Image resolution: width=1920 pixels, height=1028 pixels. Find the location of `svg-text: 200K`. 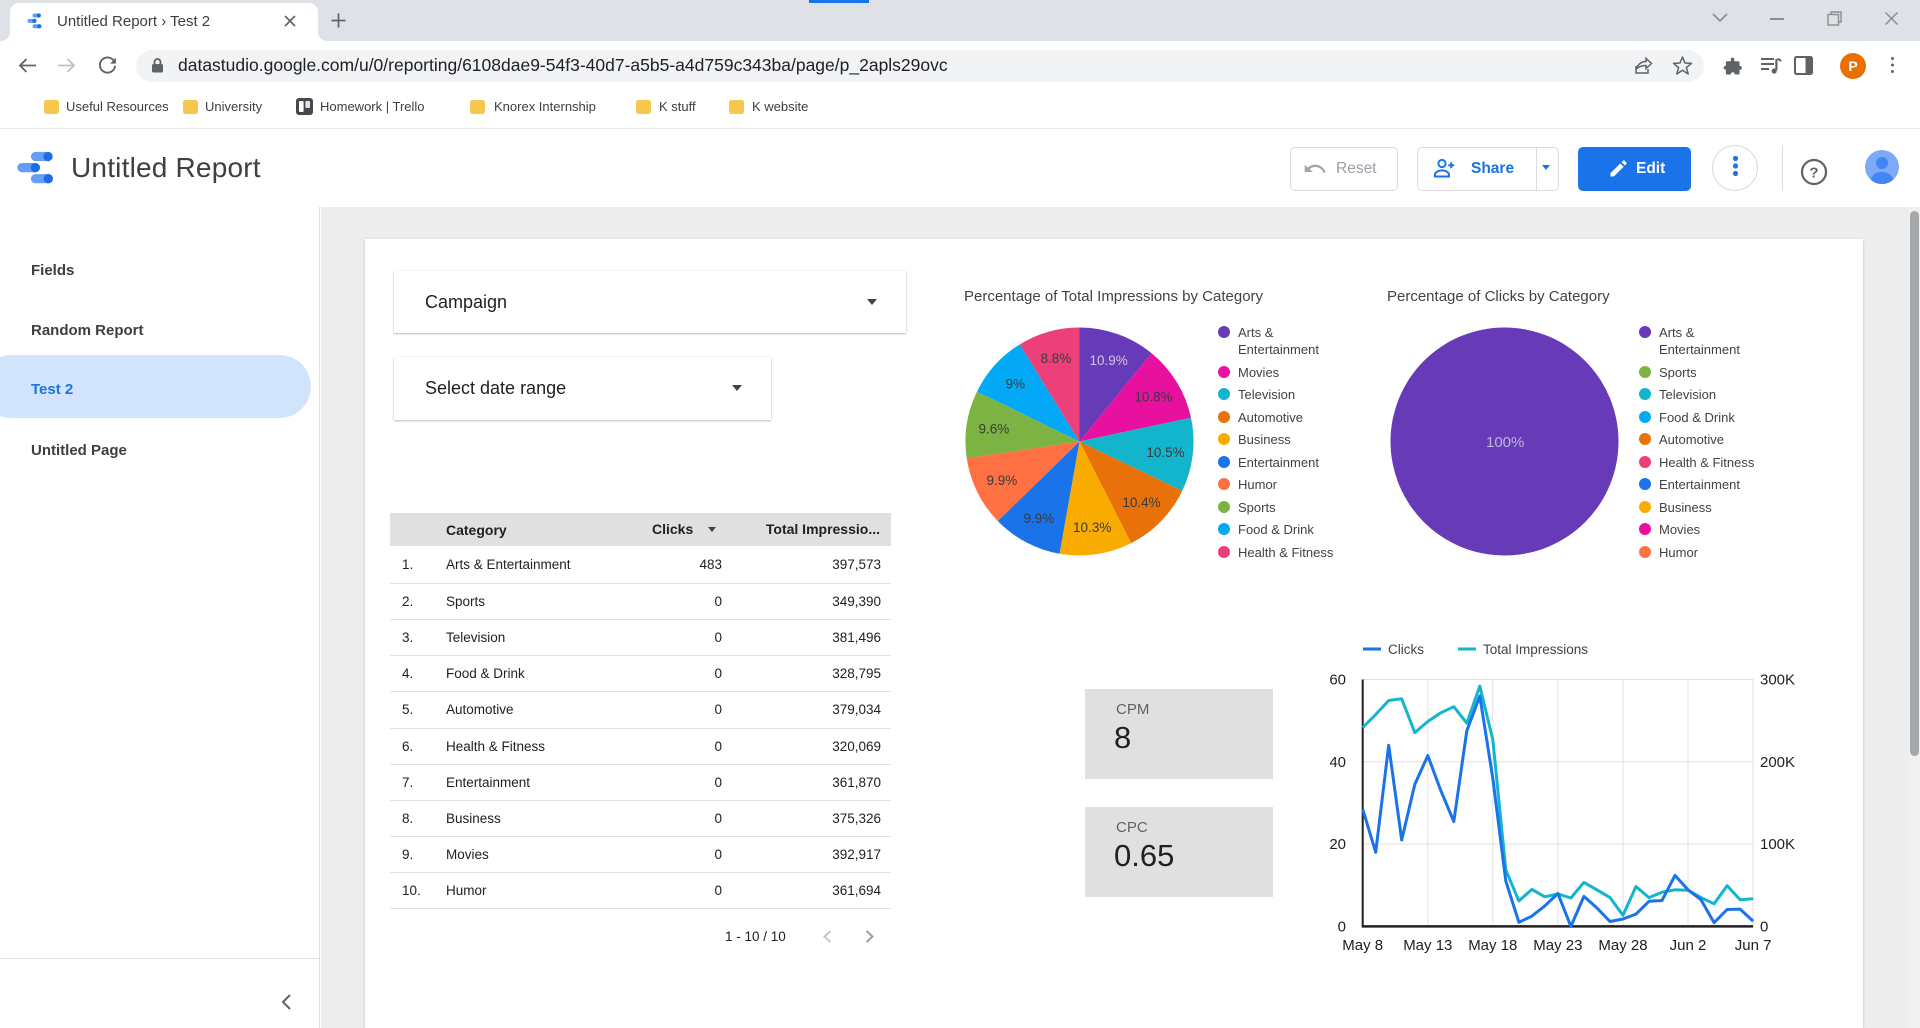

svg-text: 200K is located at coordinates (1777, 762).